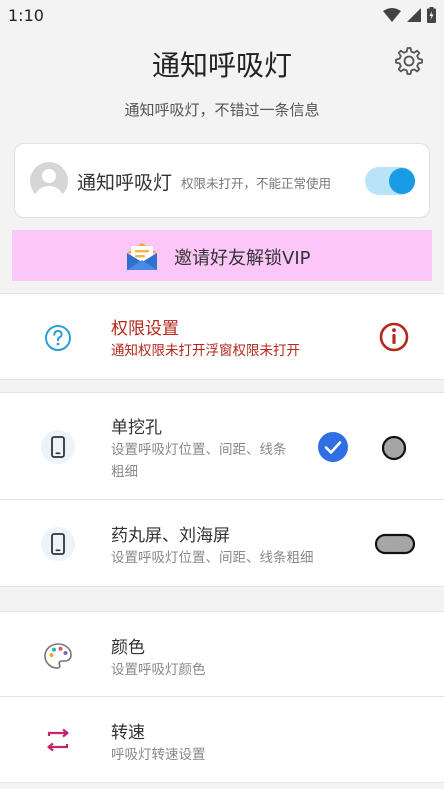  What do you see at coordinates (222, 16) in the screenshot?
I see `status-bar: 1:10` at bounding box center [222, 16].